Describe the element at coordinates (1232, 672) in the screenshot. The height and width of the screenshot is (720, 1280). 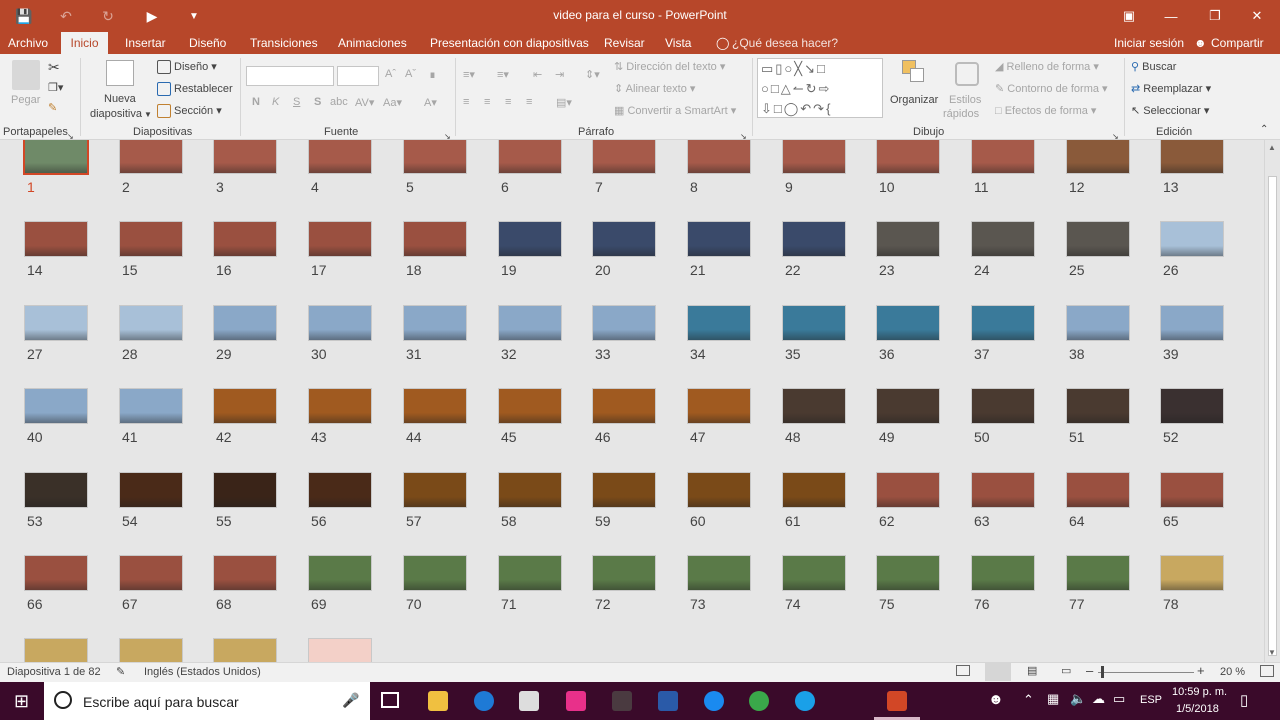
I see `zoom-level: 20 %` at that location.